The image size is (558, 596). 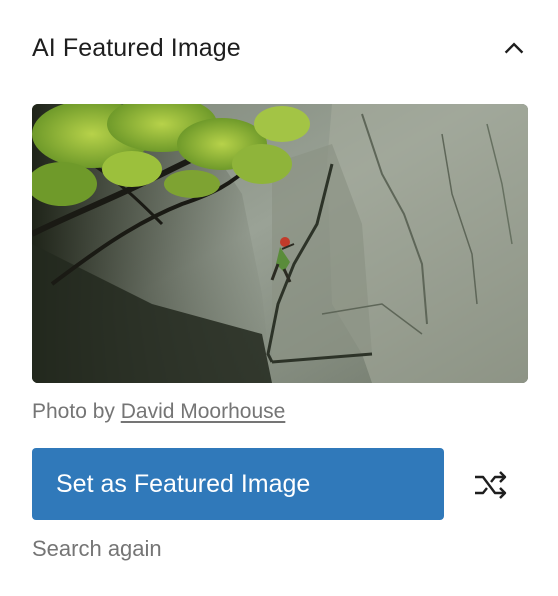 I want to click on photo-credit: Photo by David Moorhouse, so click(x=158, y=412).